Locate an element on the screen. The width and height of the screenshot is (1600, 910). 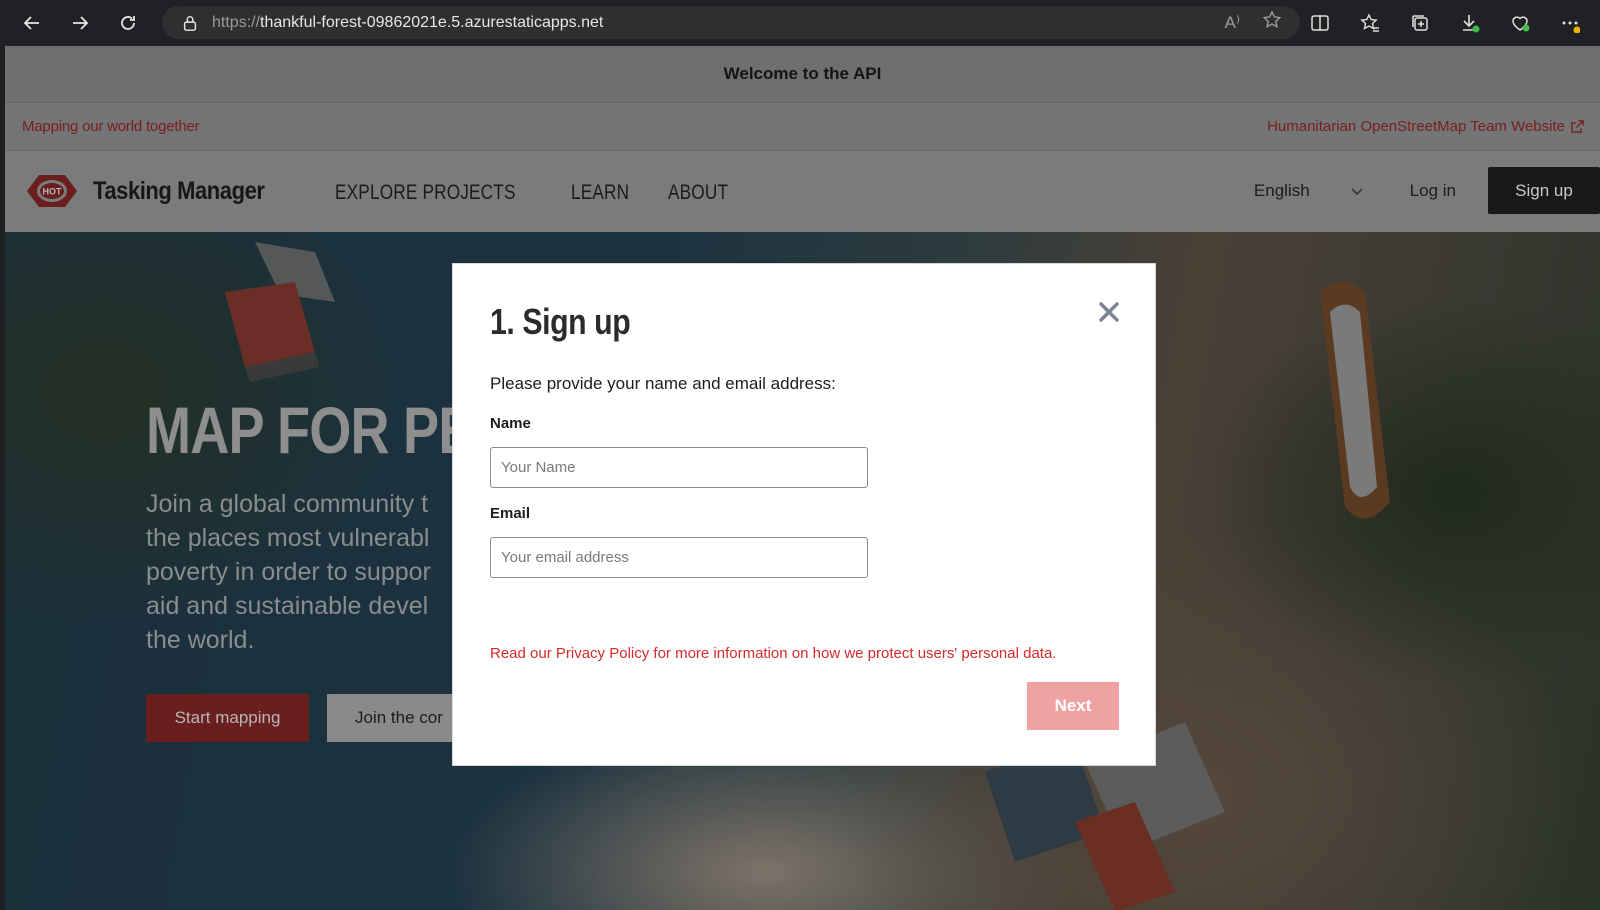
hero-photo-boat is located at coordinates (1355, 400).